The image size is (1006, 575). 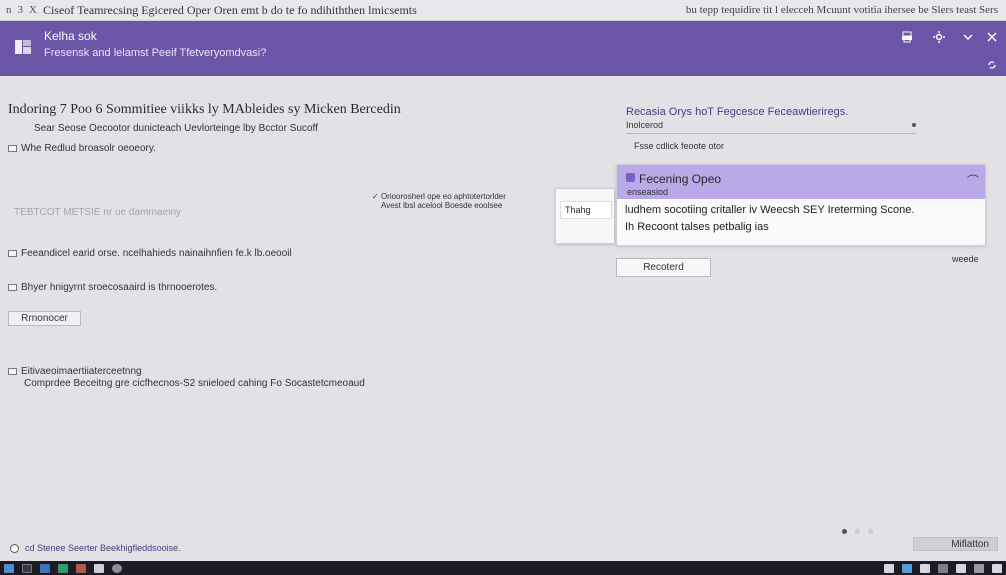 I want to click on popup-title: Fecening Opeo, so click(x=680, y=179).